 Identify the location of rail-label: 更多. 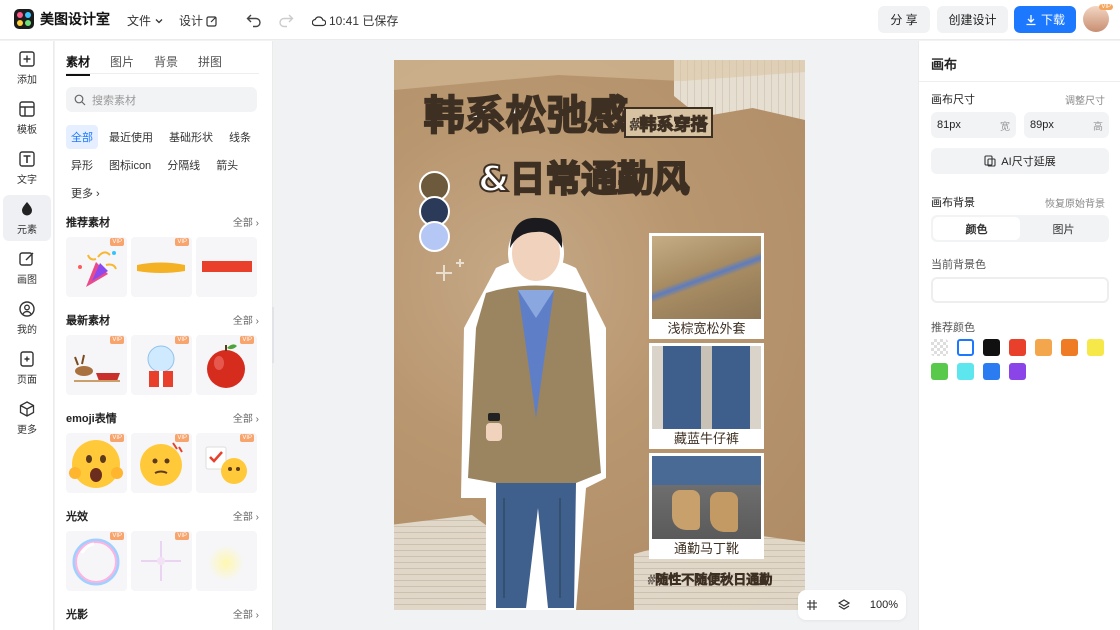
(27, 430).